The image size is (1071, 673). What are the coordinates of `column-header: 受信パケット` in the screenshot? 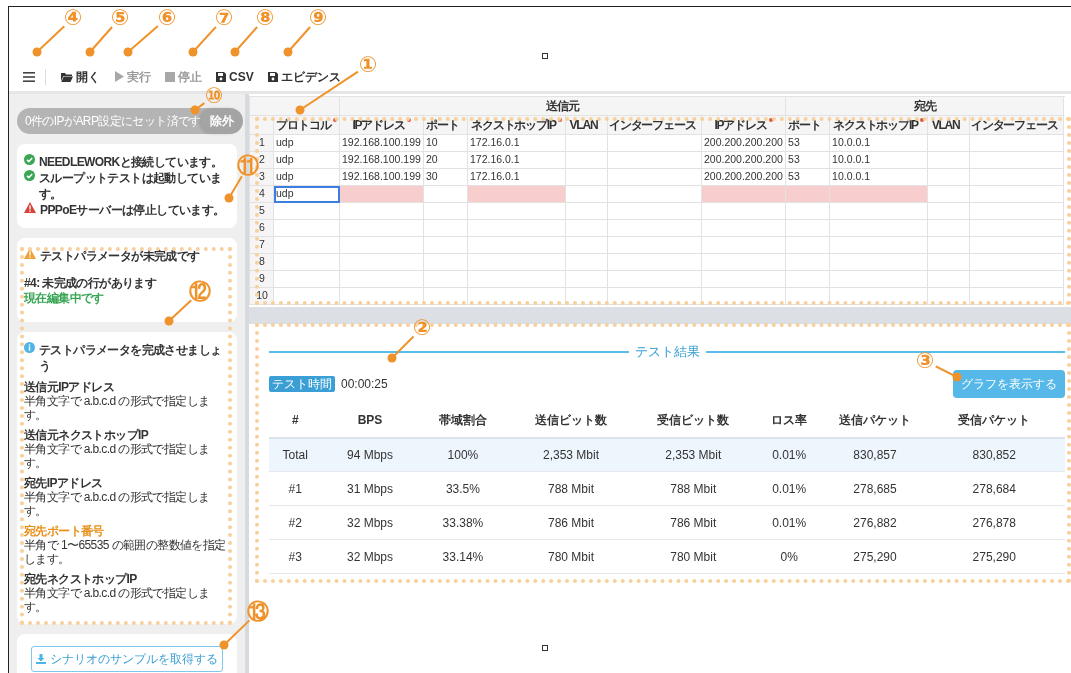 It's located at (994, 420).